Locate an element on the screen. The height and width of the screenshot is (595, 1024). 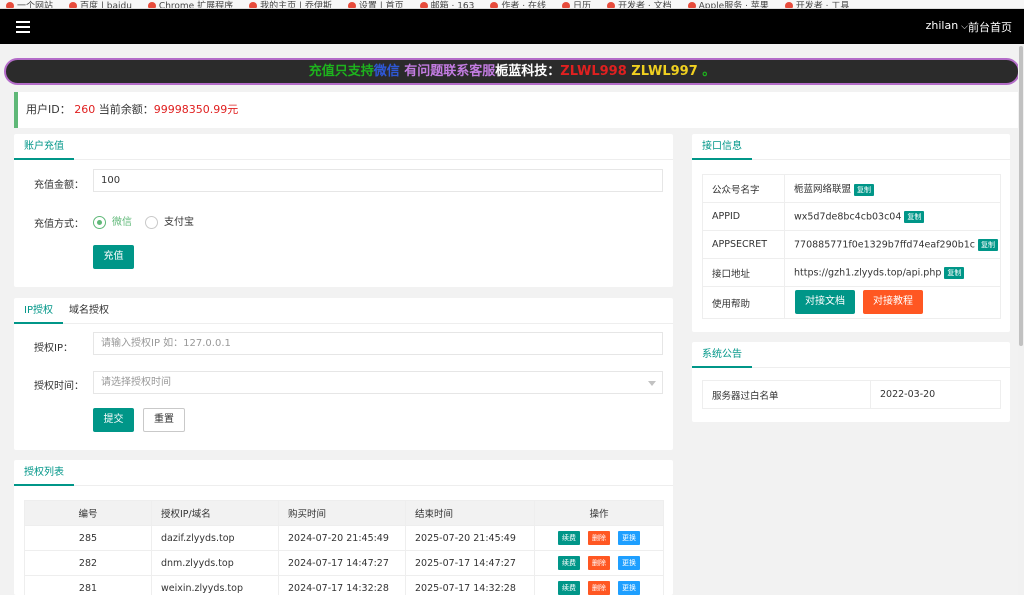
tab-domain-auth: 域名授权 is located at coordinates (89, 311).